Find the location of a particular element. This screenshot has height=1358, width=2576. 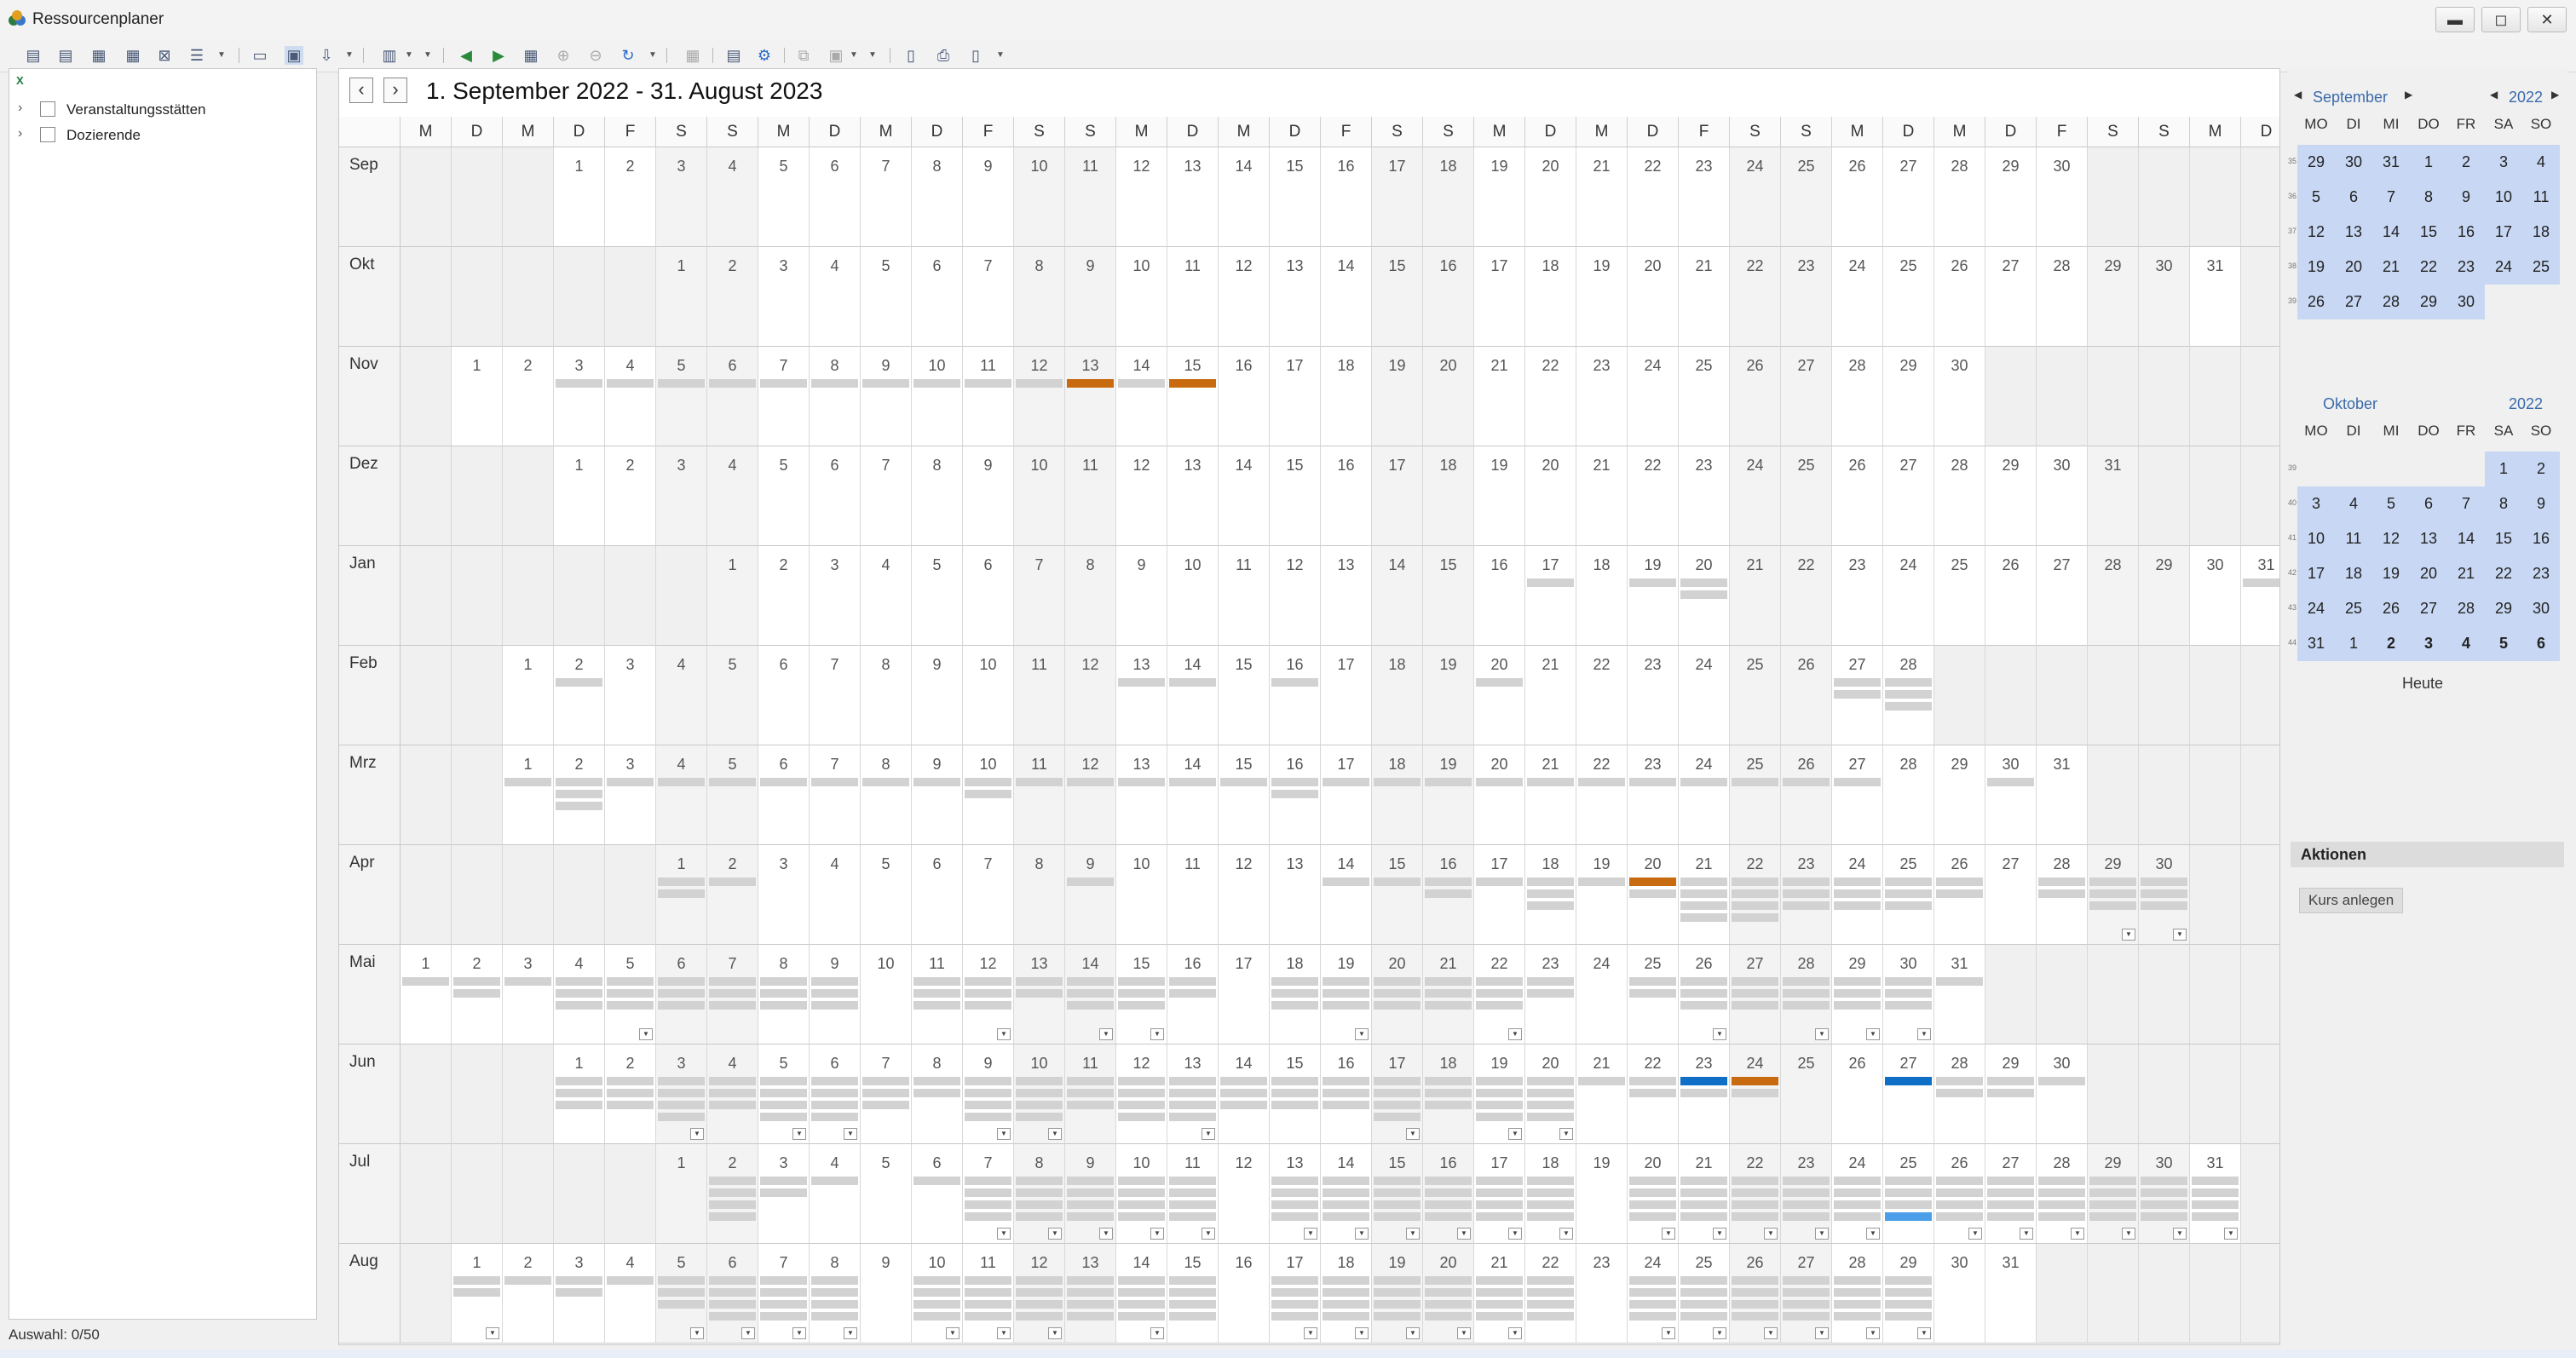

day-cell: 25 ▼ is located at coordinates (1704, 1294).